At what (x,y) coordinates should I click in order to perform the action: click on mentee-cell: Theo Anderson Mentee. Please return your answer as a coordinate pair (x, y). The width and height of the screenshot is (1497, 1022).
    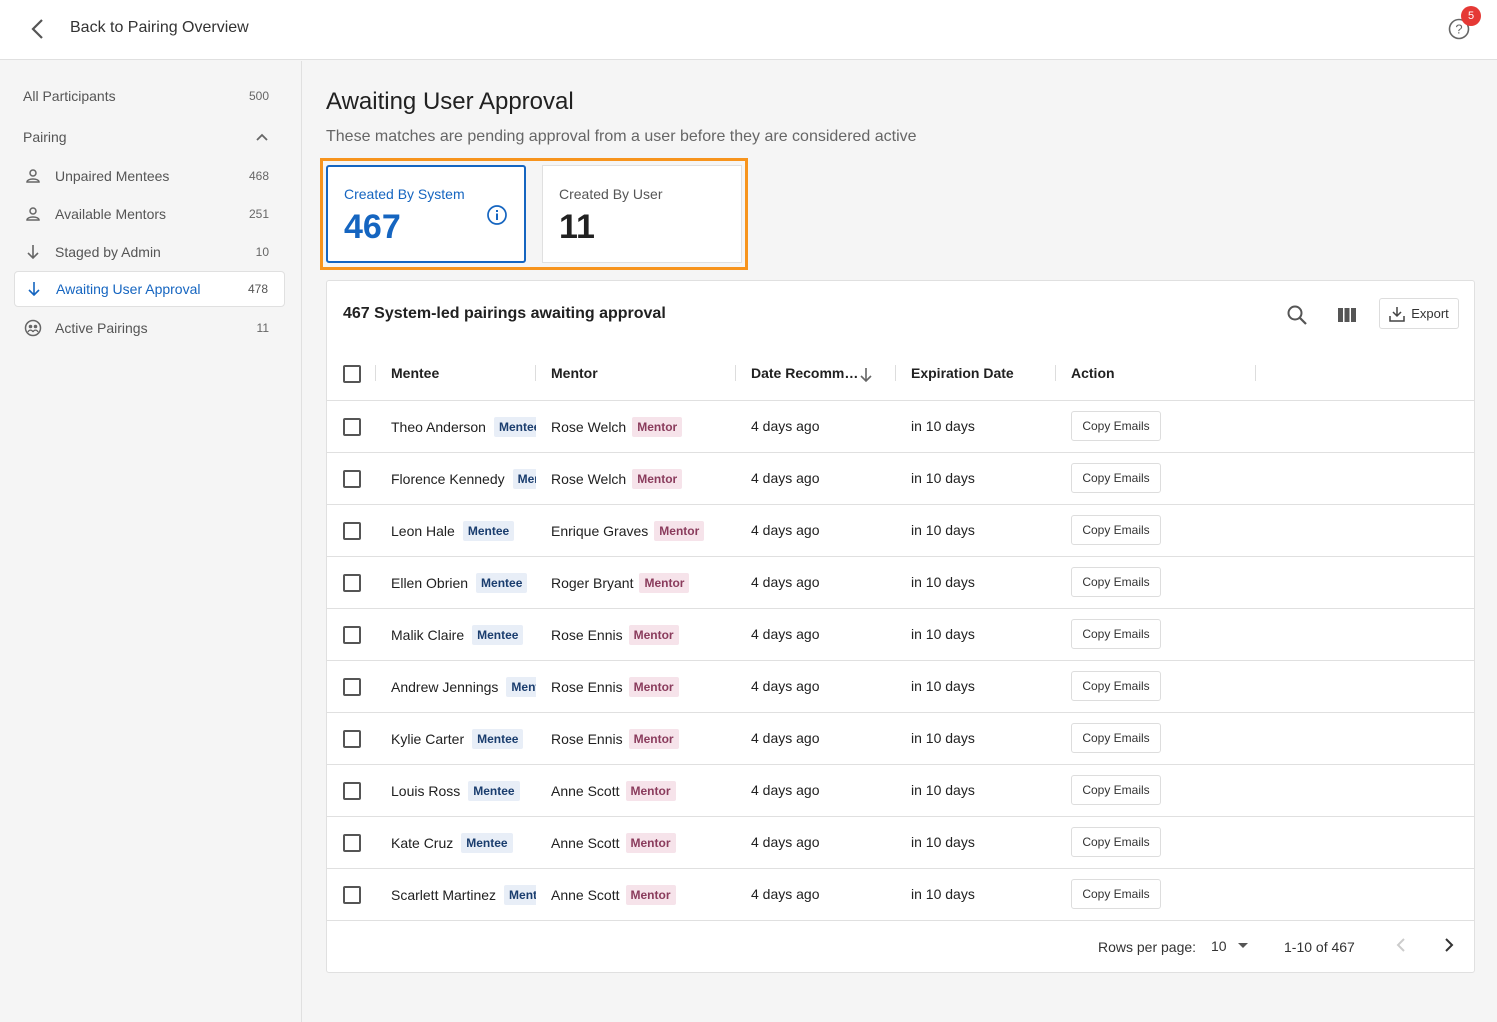
    Looking at the image, I should click on (463, 427).